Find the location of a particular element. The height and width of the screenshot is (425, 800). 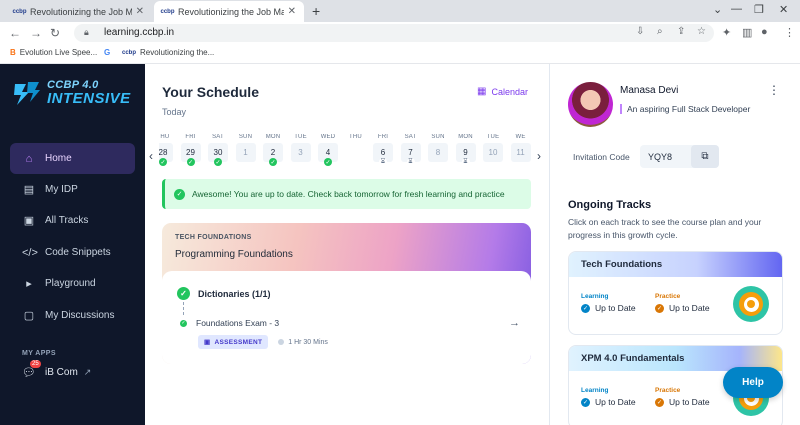

day-number-text: 9 is located at coordinates (465, 152).